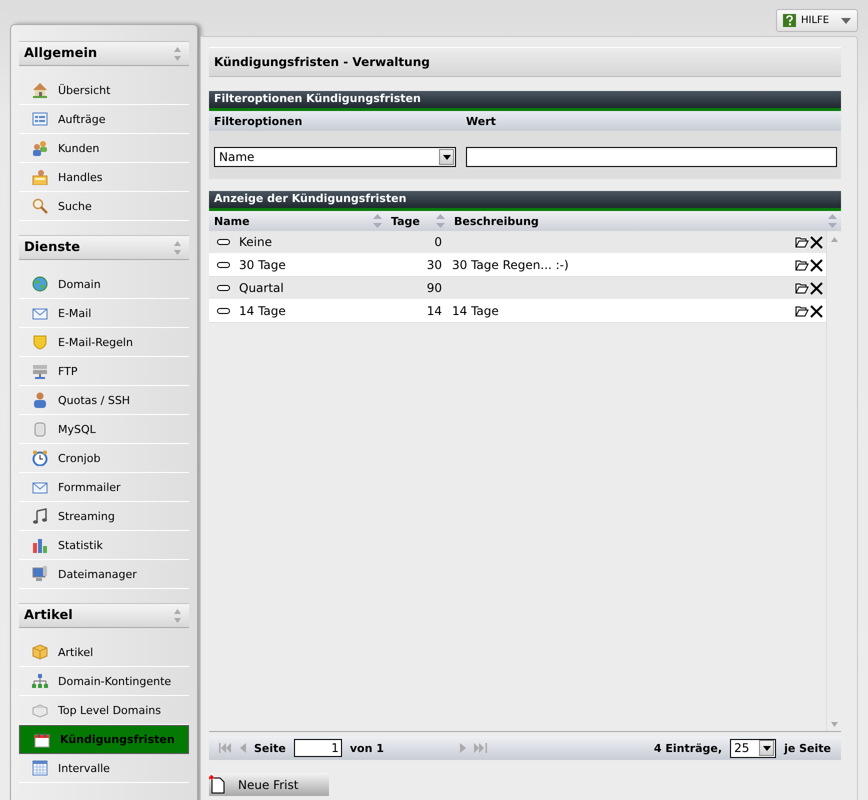 The image size is (868, 800). Describe the element at coordinates (40, 545) in the screenshot. I see `bar-chart-icon` at that location.